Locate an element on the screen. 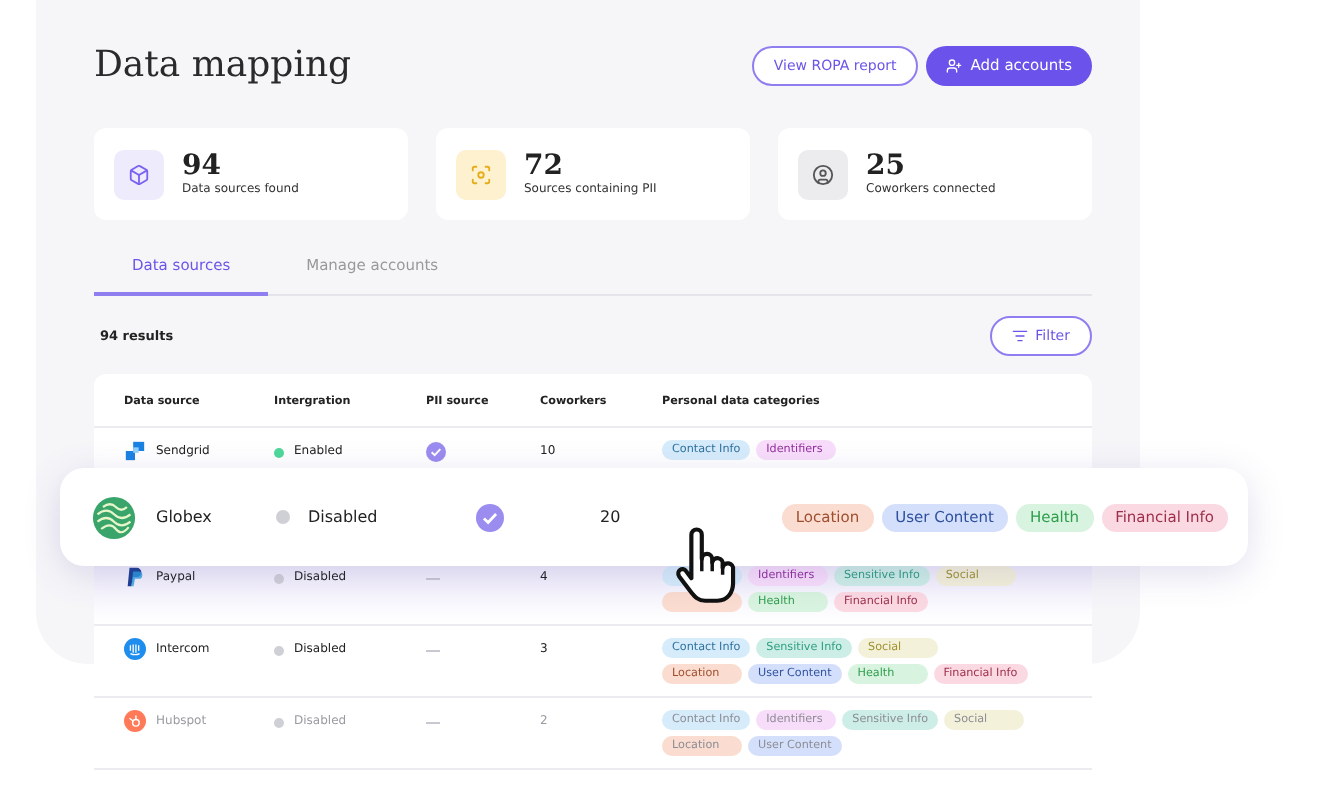 The width and height of the screenshot is (1324, 812). p-shape-logo-icon is located at coordinates (135, 577).